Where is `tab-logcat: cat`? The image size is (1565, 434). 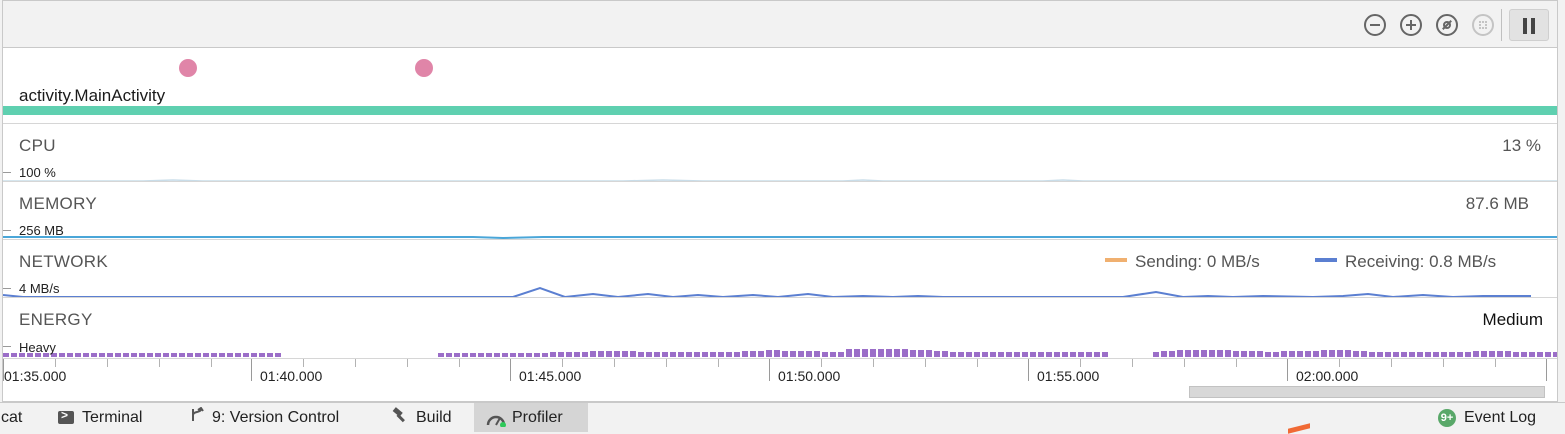 tab-logcat: cat is located at coordinates (22, 417).